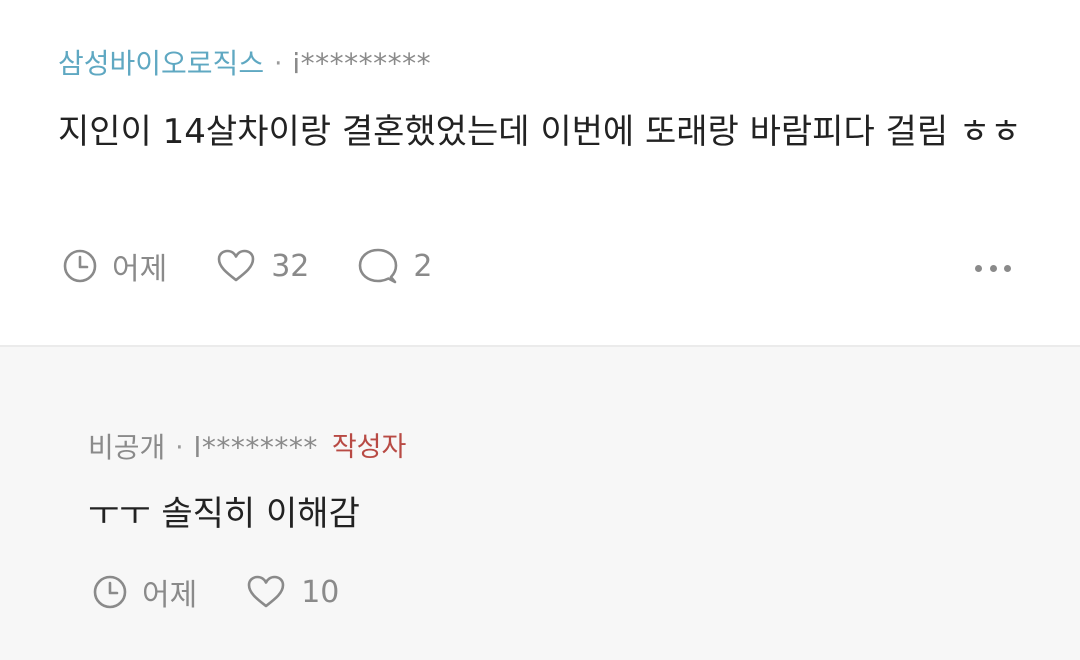 The width and height of the screenshot is (1080, 660). What do you see at coordinates (266, 591) in the screenshot?
I see `heart-icon` at bounding box center [266, 591].